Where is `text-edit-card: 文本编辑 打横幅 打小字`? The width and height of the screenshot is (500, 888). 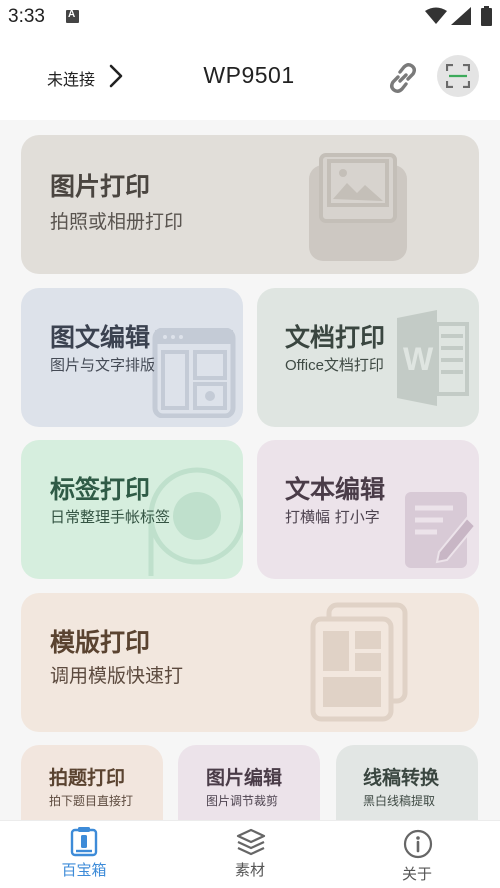 text-edit-card: 文本编辑 打横幅 打小字 is located at coordinates (368, 509).